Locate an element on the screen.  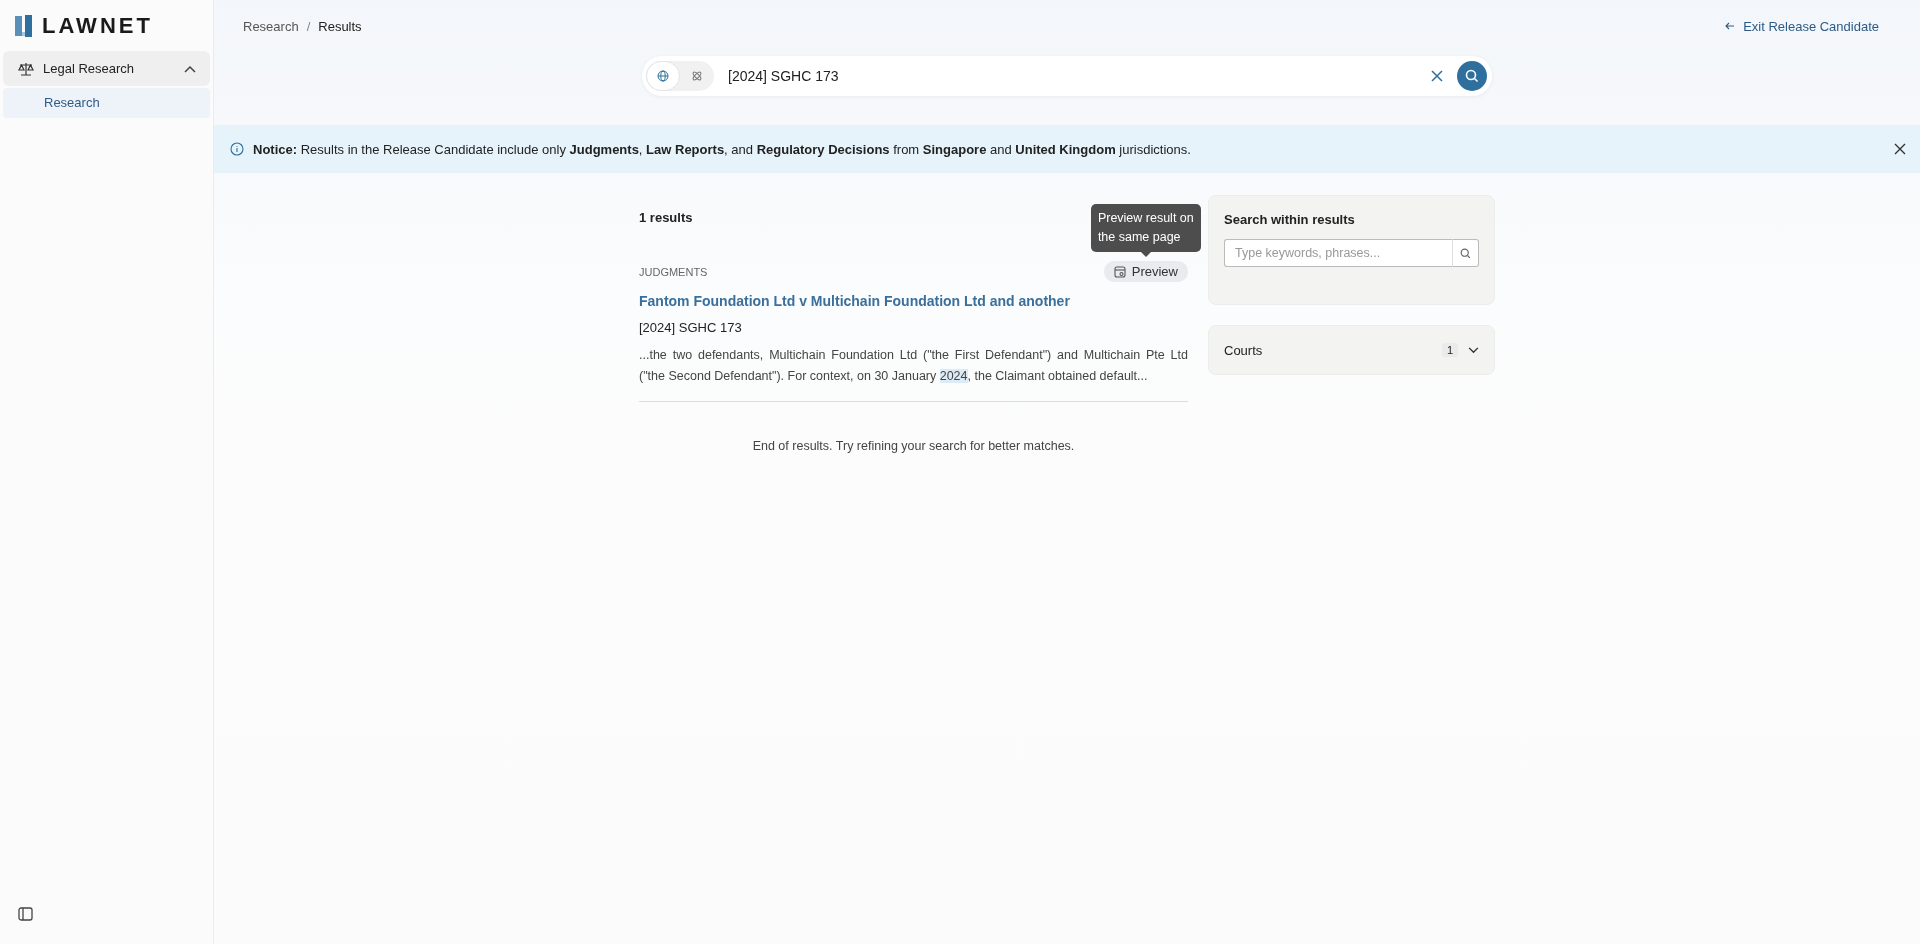
search-bar: [2024] SGHC 173 is located at coordinates (1067, 76).